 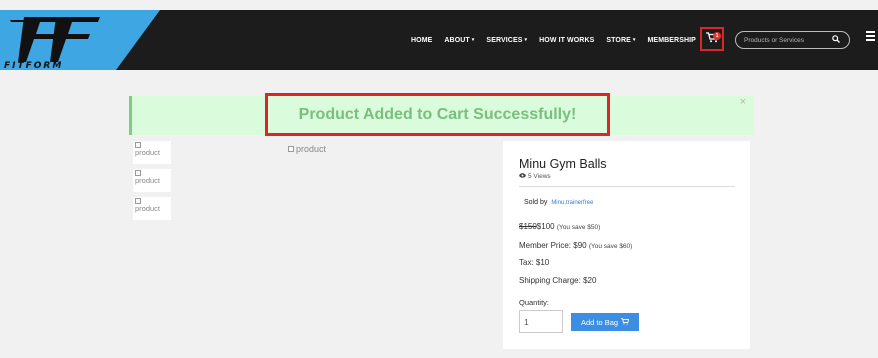 I want to click on member-price-value: $90, so click(x=580, y=245).